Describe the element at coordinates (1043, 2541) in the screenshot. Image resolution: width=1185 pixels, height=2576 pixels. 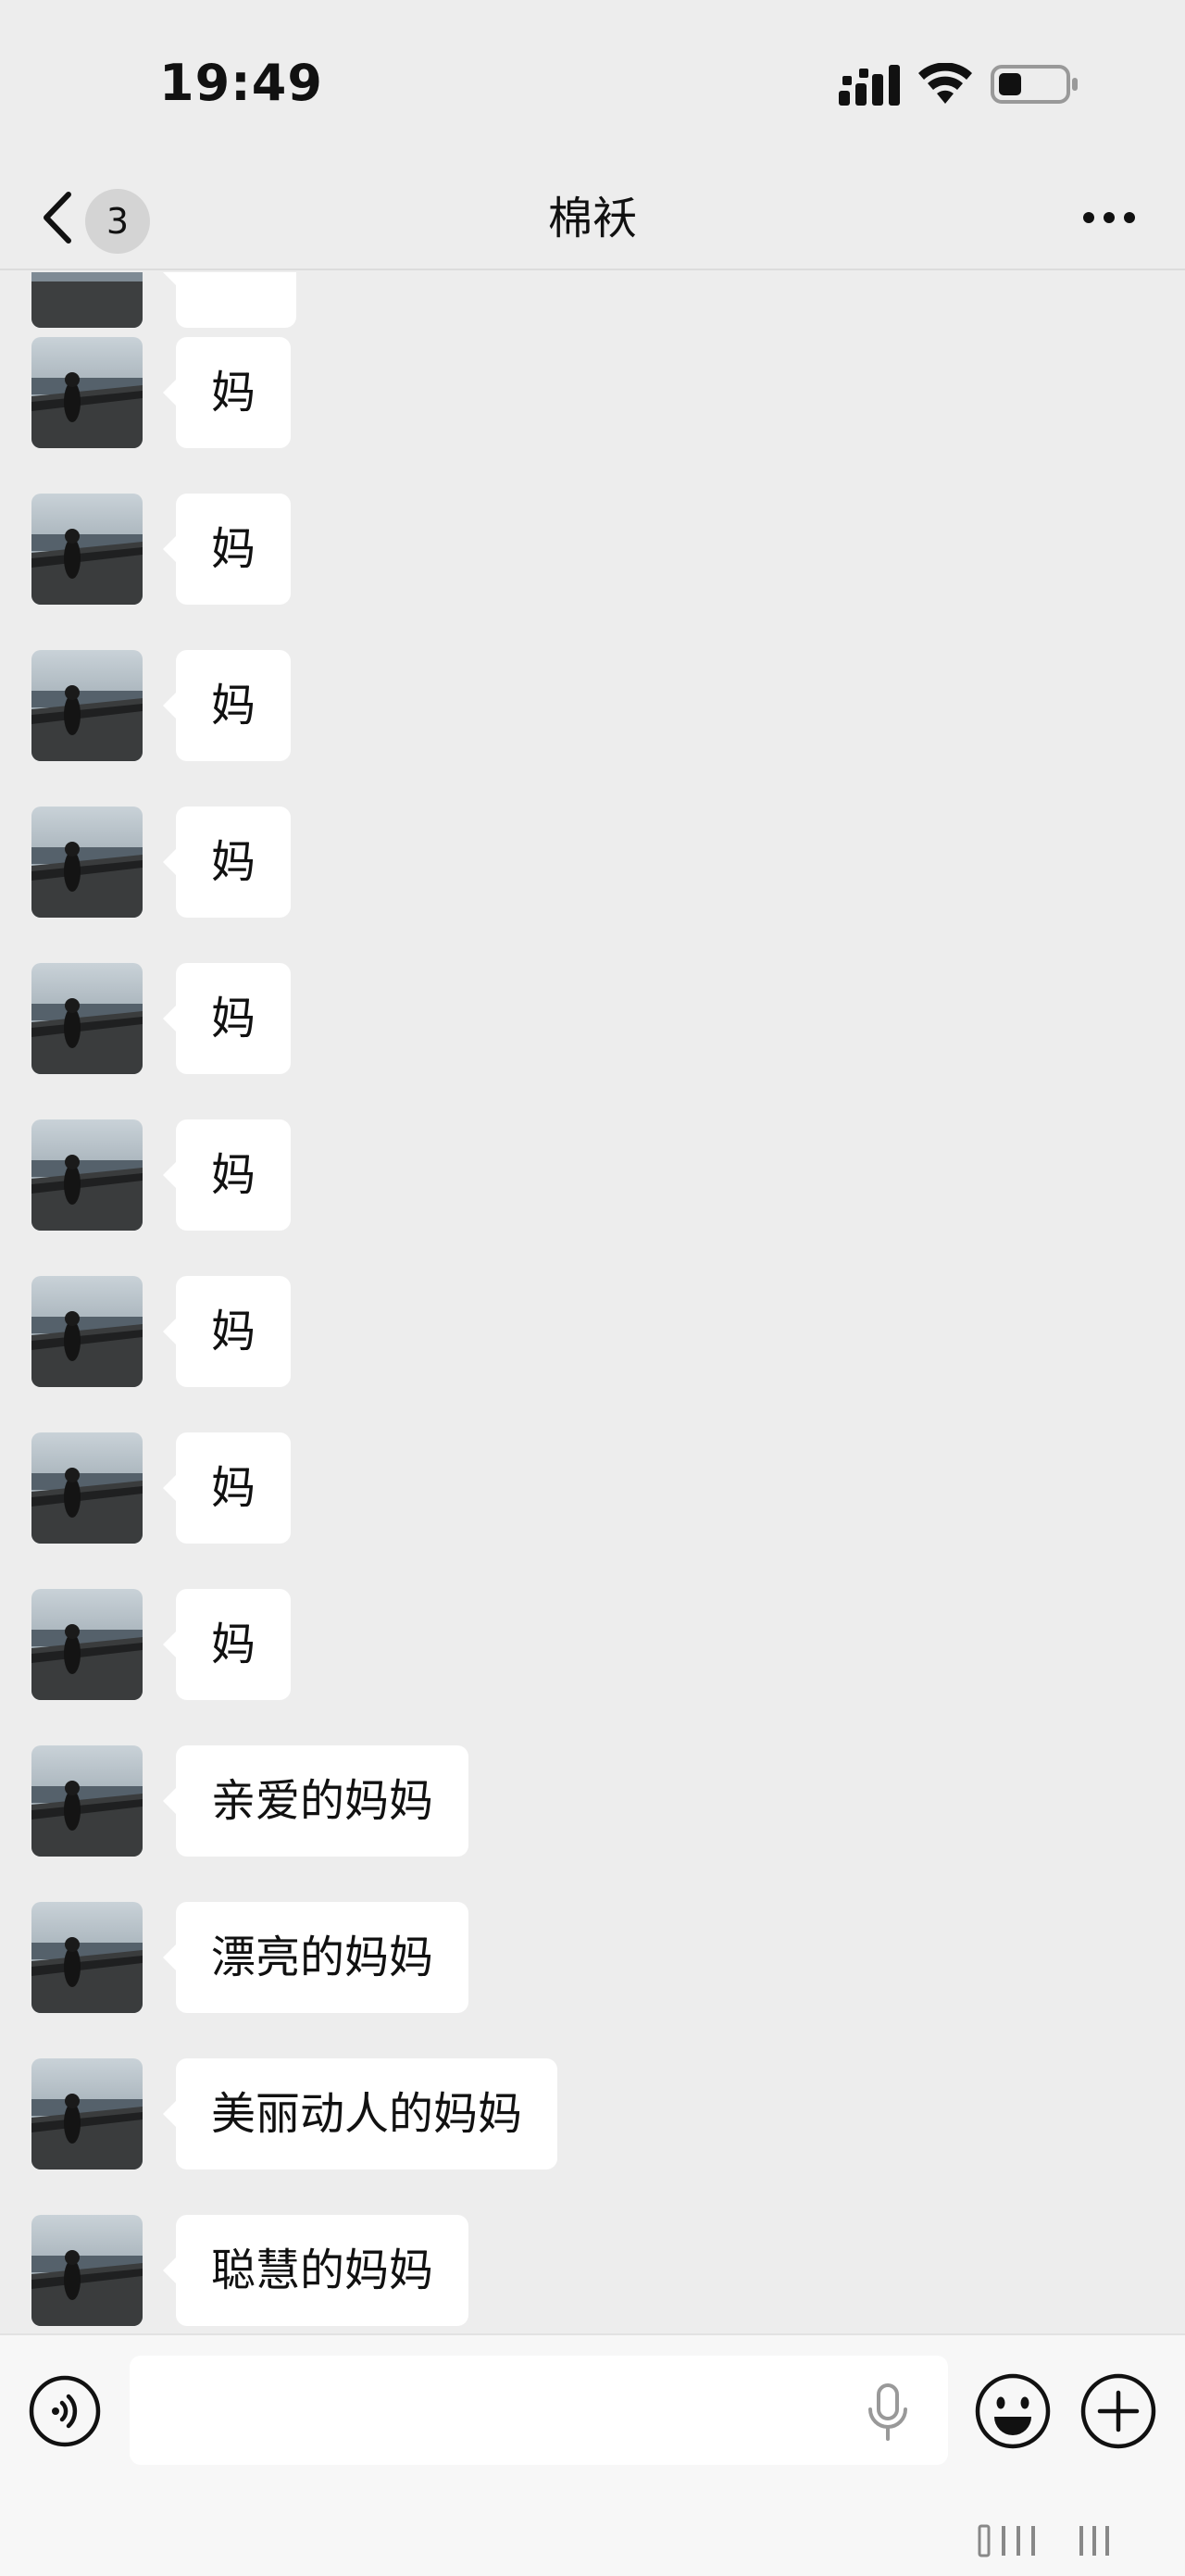
I see `home-indicator-icon` at that location.